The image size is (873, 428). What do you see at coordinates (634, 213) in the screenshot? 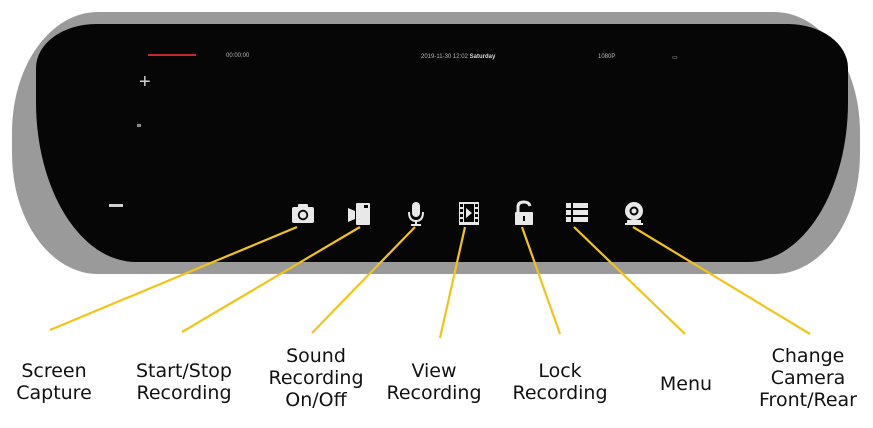
I see `camera-switch-icon` at bounding box center [634, 213].